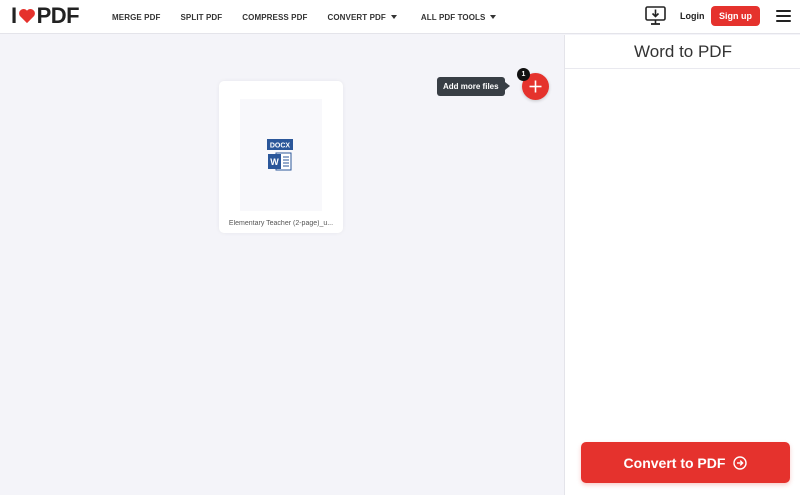  I want to click on convert-button-label: Convert to PDF, so click(674, 462).